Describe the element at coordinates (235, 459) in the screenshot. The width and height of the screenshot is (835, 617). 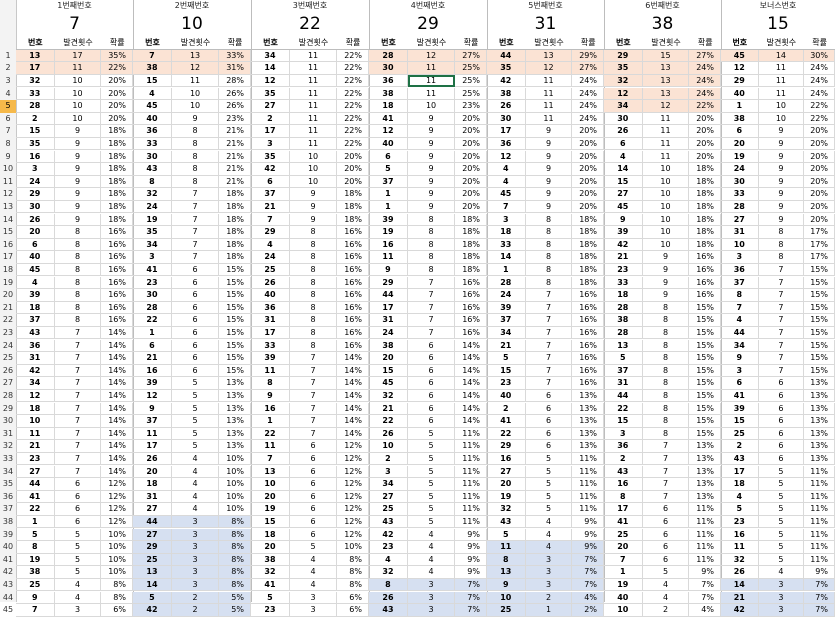
I see `cell-probability: 10%` at that location.